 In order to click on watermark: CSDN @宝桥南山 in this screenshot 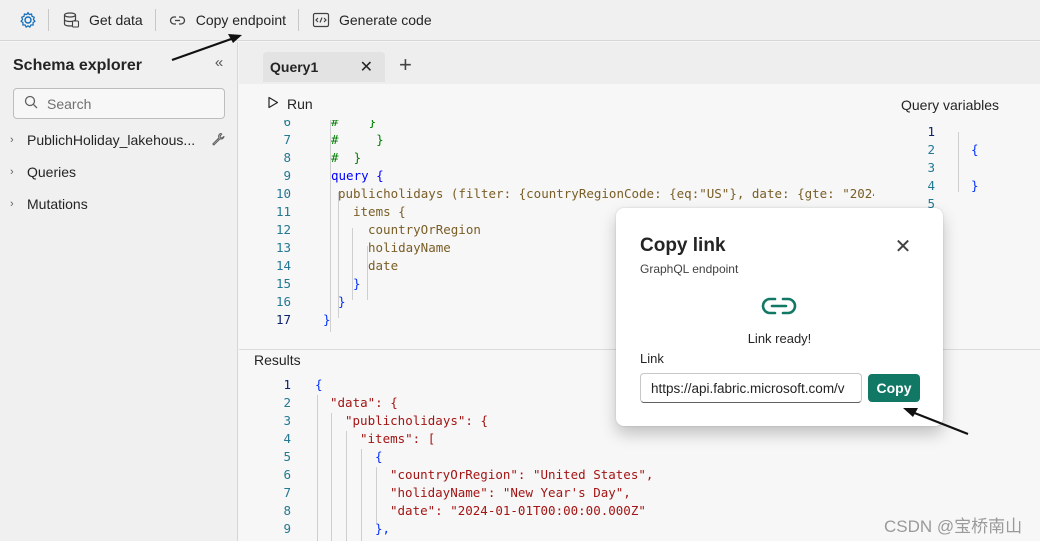, I will do `click(953, 526)`.